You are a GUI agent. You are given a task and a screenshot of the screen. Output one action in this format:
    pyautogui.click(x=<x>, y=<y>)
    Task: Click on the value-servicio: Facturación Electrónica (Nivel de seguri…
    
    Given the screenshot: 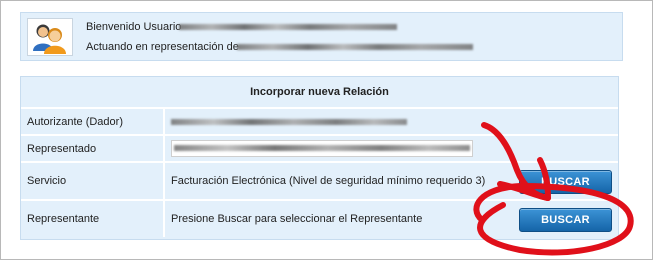 What is the action you would take?
    pyautogui.click(x=324, y=181)
    